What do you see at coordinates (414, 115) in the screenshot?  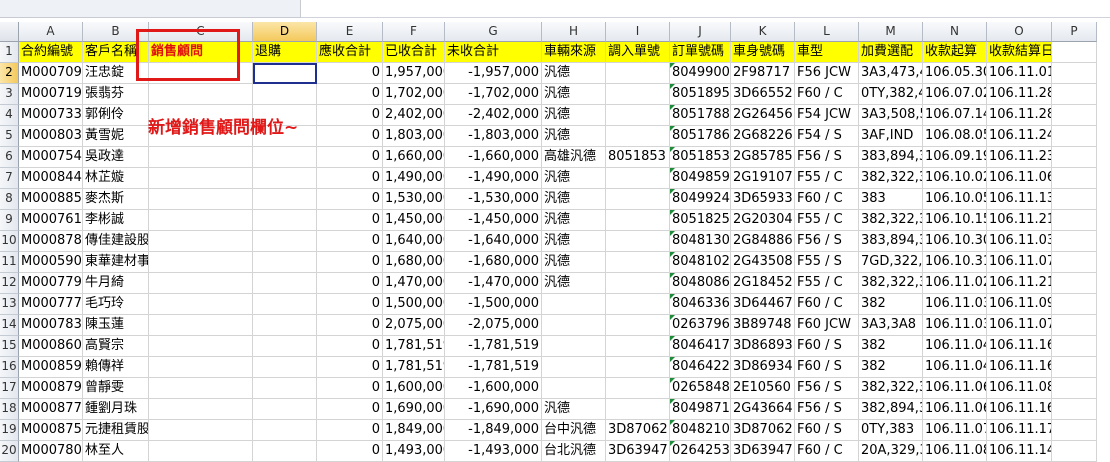 I see `table-cell: 2,402,000` at bounding box center [414, 115].